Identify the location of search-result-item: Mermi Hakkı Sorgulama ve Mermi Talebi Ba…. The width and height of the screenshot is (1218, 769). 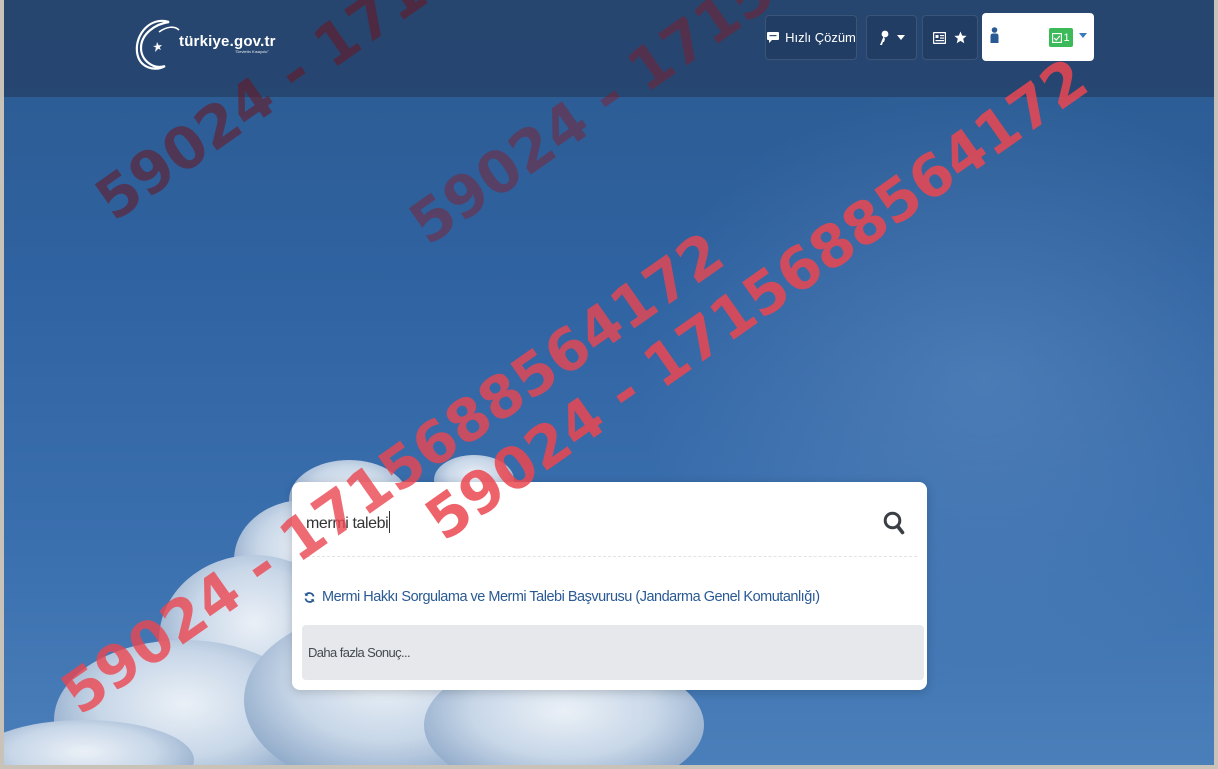
(604, 597).